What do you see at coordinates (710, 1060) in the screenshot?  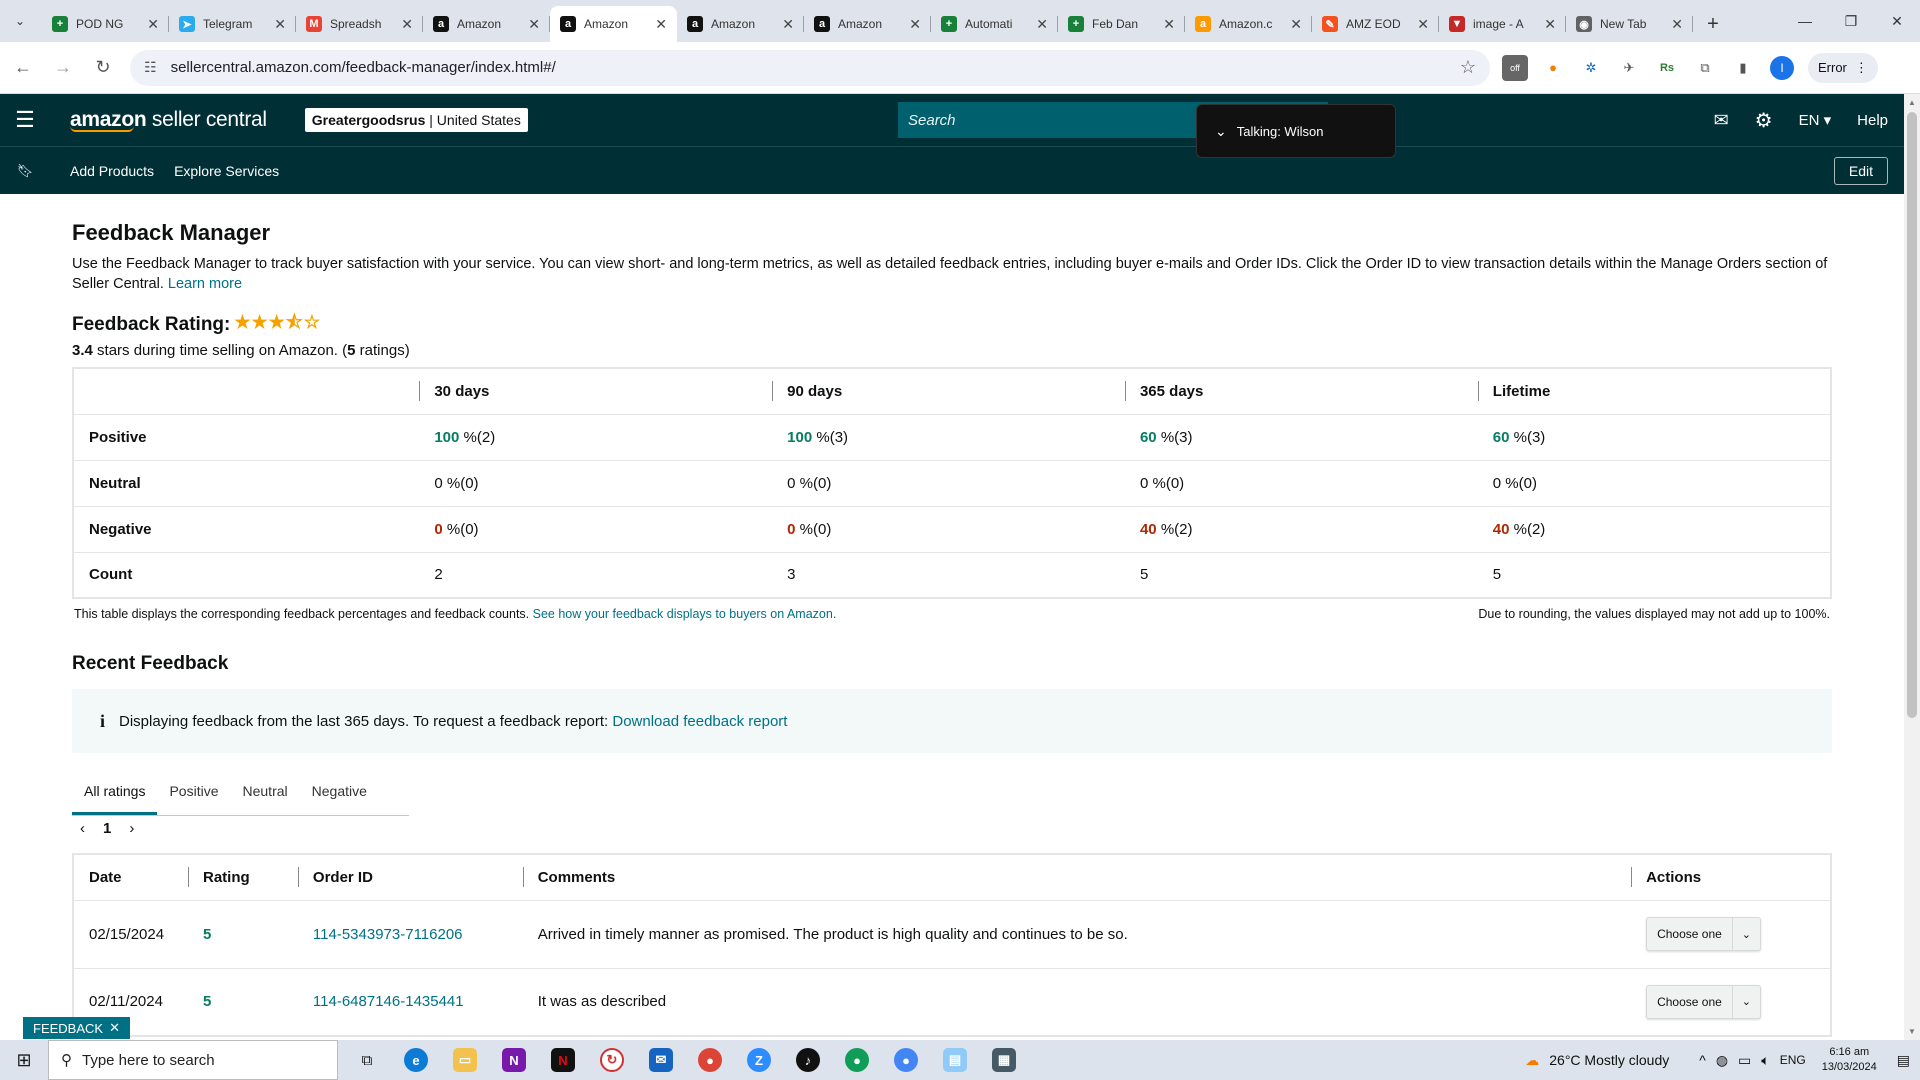 I see `chrome-icon: ●` at bounding box center [710, 1060].